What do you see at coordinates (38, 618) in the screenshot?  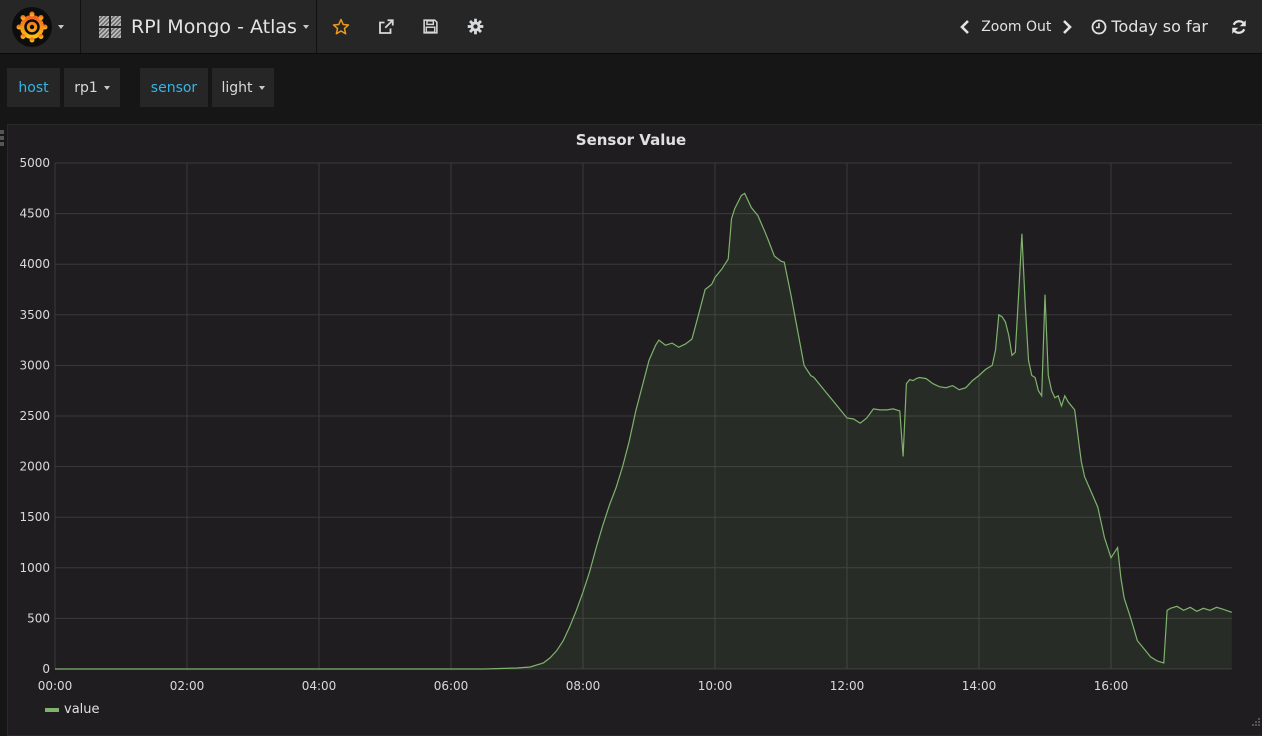 I see `y-tick-label: 500` at bounding box center [38, 618].